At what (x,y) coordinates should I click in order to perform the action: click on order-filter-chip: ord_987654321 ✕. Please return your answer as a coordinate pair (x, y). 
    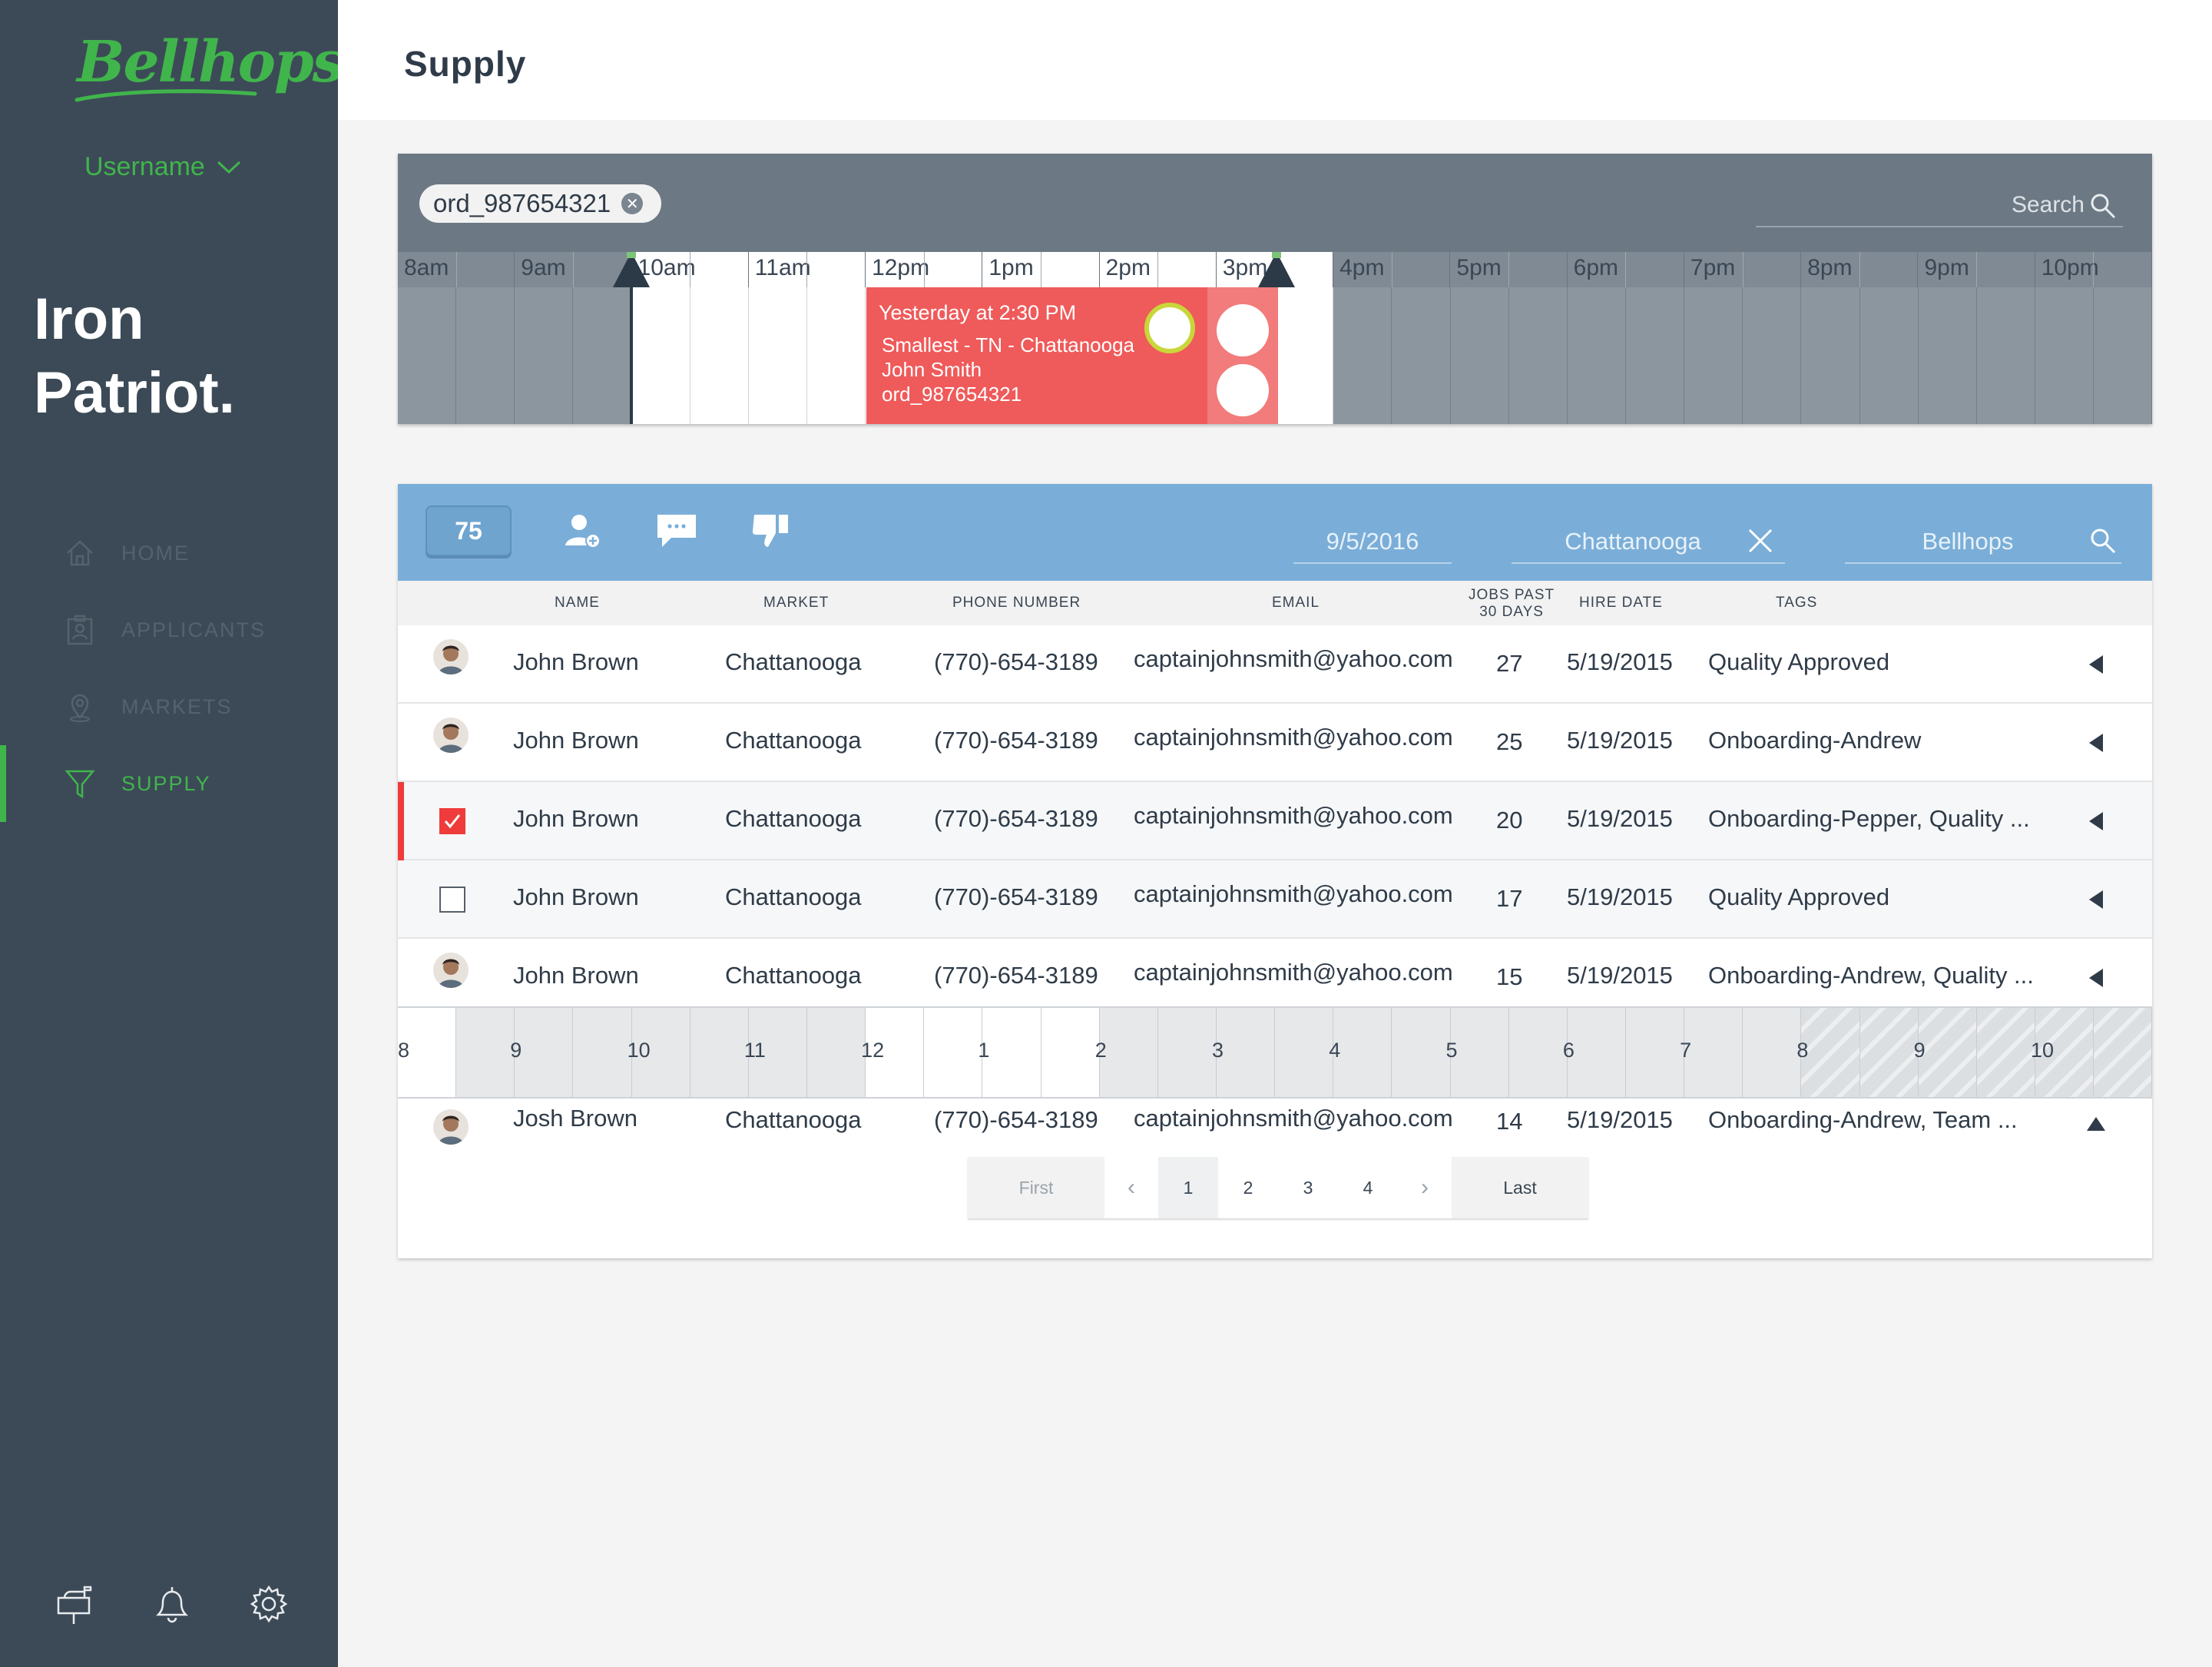
    Looking at the image, I should click on (541, 203).